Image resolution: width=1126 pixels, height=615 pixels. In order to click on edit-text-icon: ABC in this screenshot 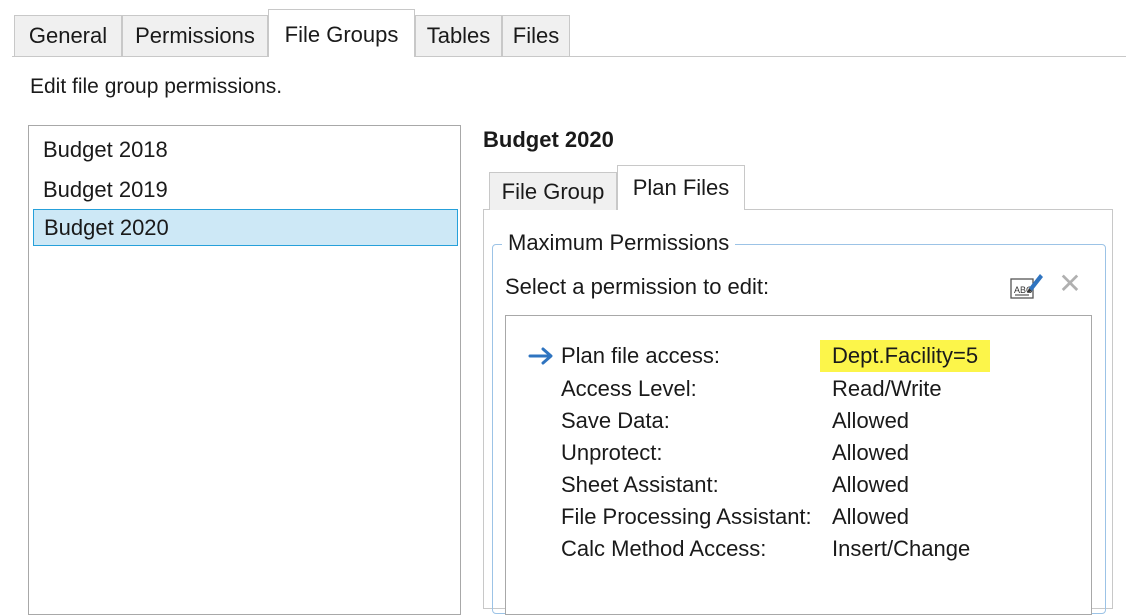, I will do `click(1027, 285)`.